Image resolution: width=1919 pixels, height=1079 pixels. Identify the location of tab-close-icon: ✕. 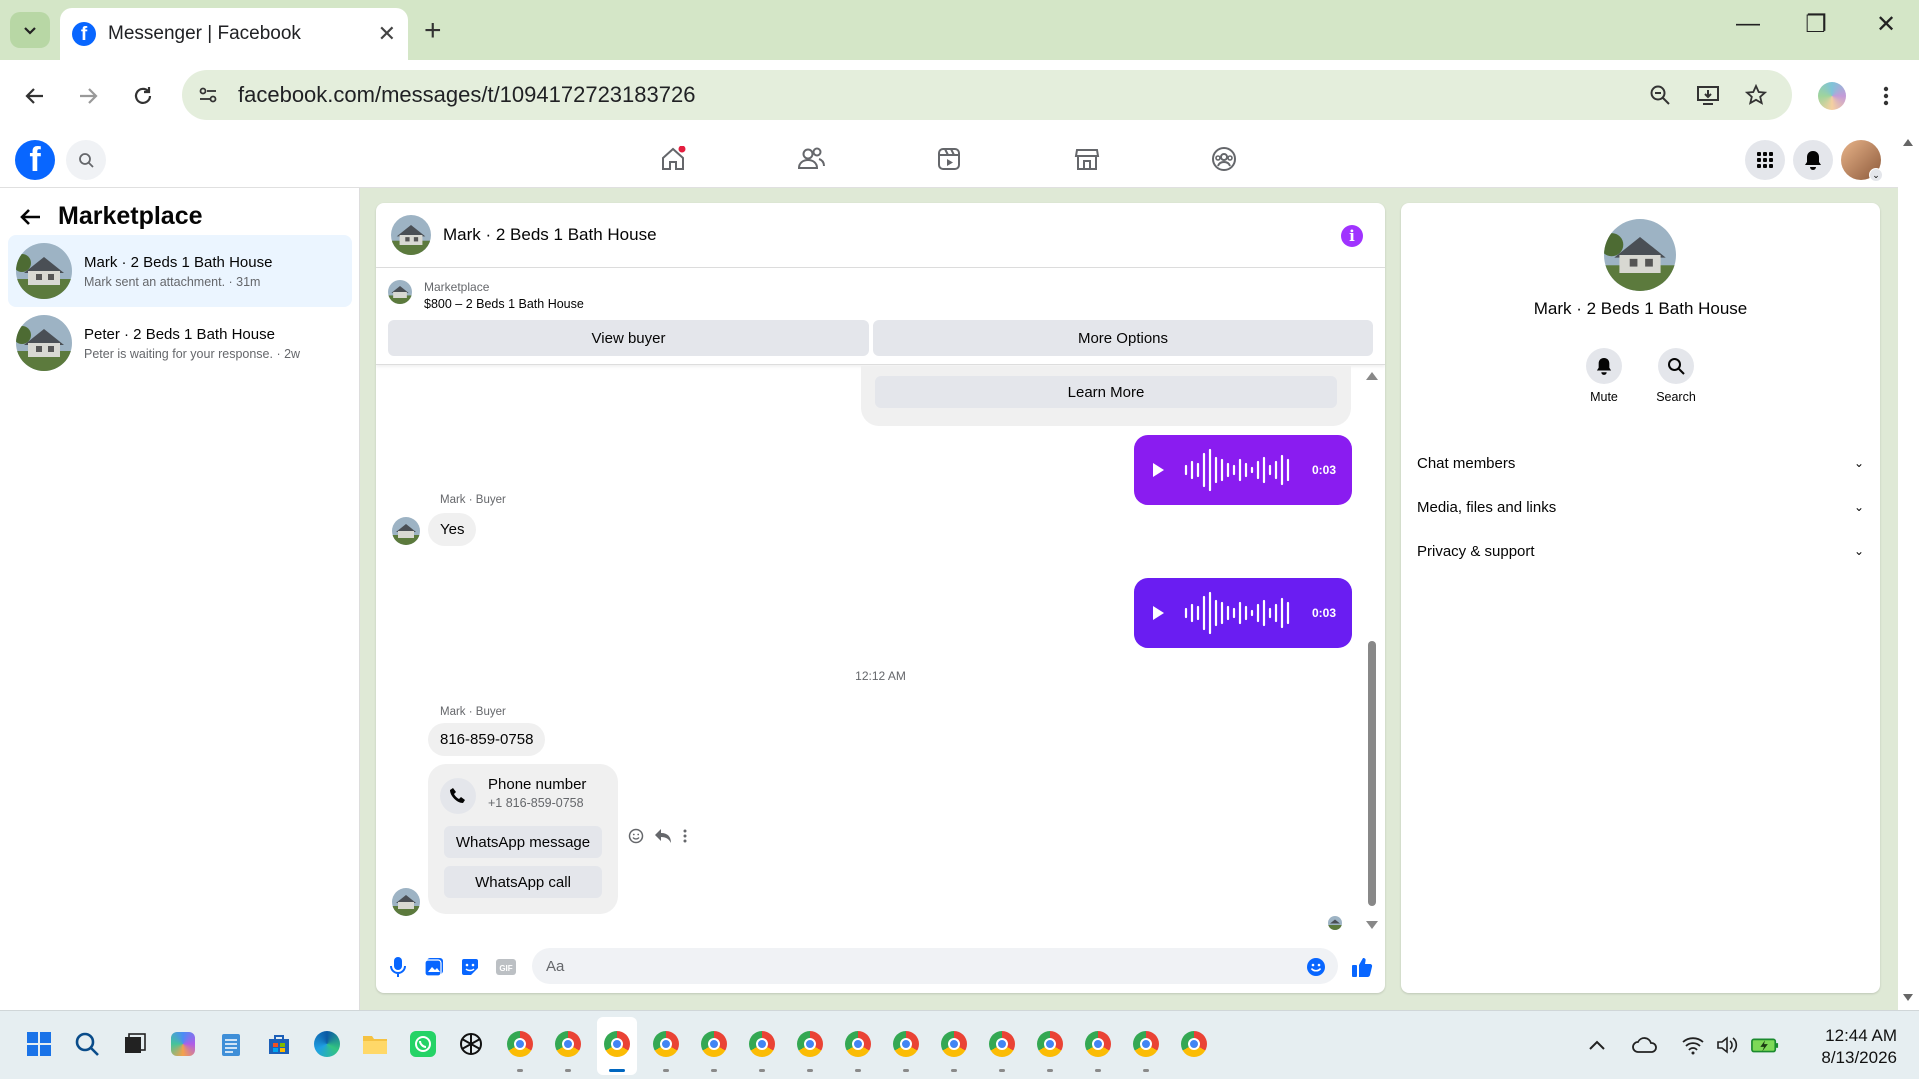
(387, 34).